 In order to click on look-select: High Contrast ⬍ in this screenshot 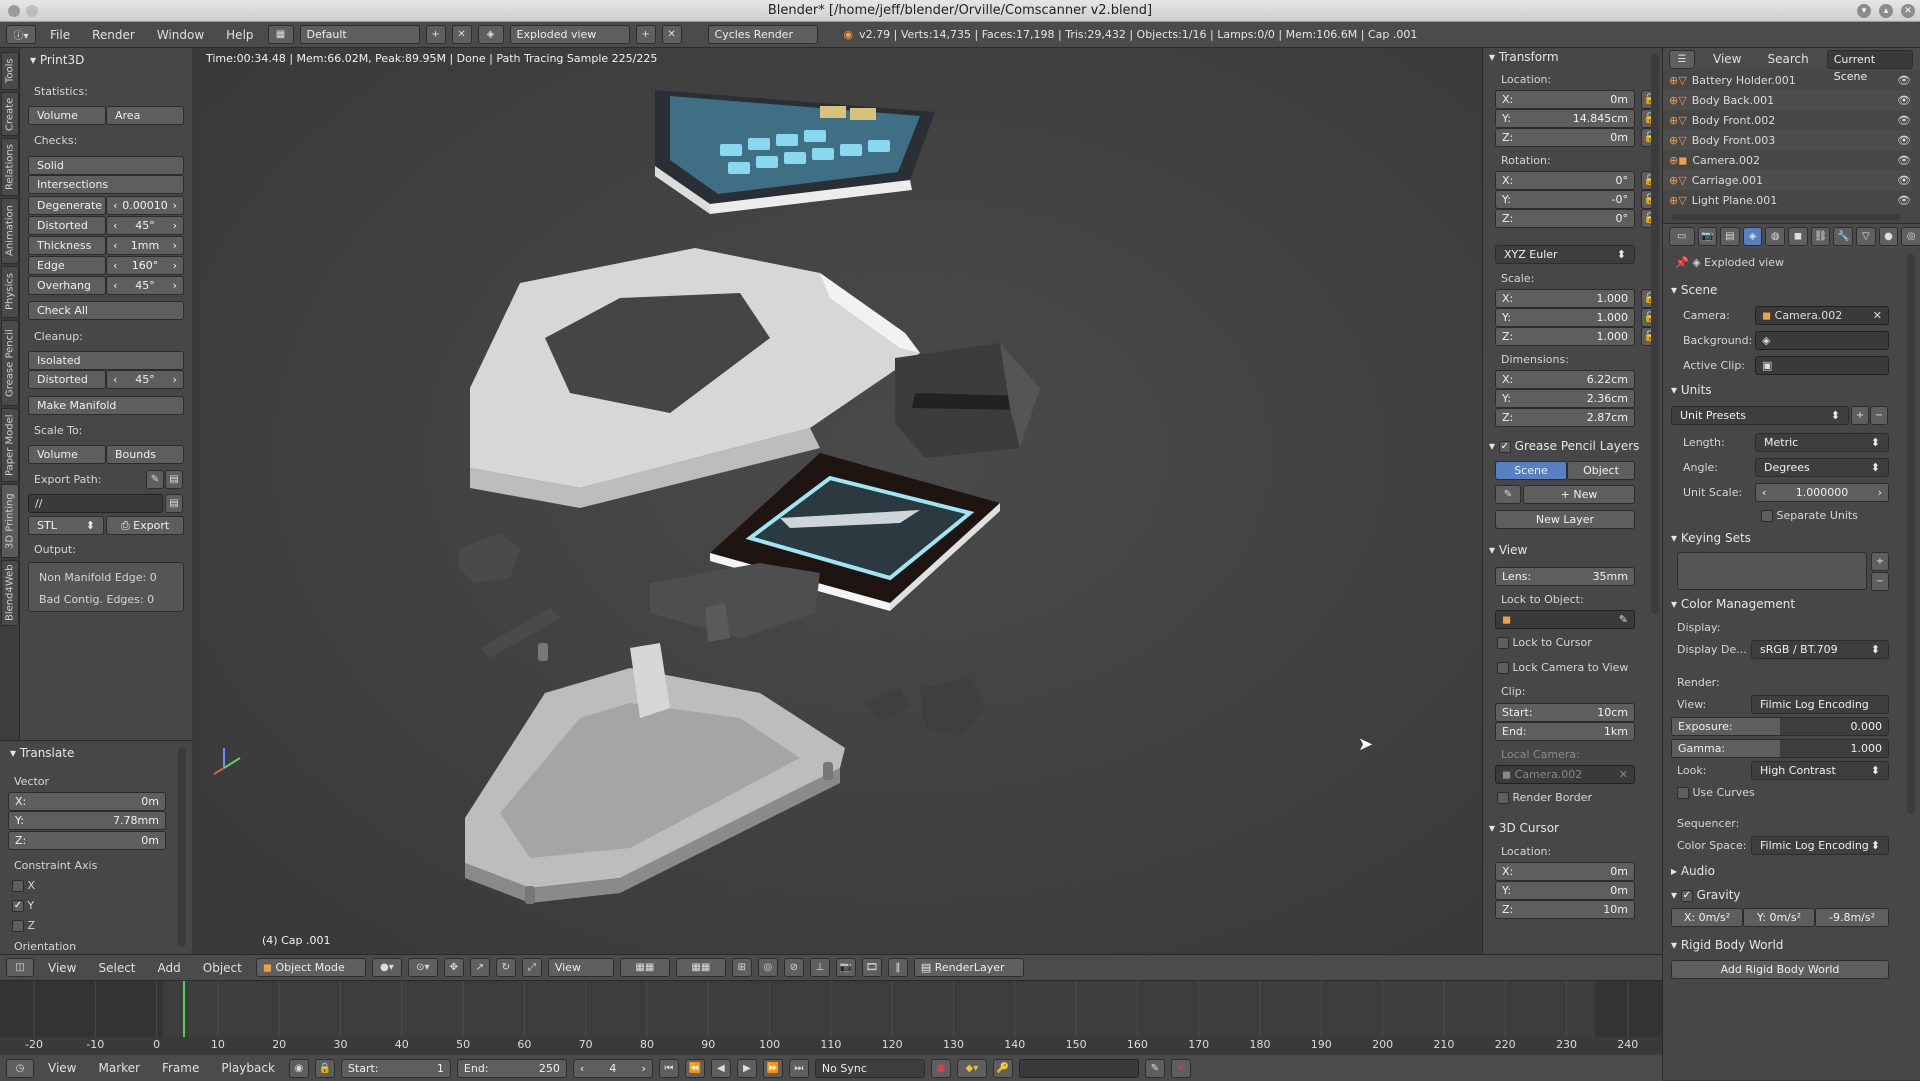, I will do `click(1820, 770)`.